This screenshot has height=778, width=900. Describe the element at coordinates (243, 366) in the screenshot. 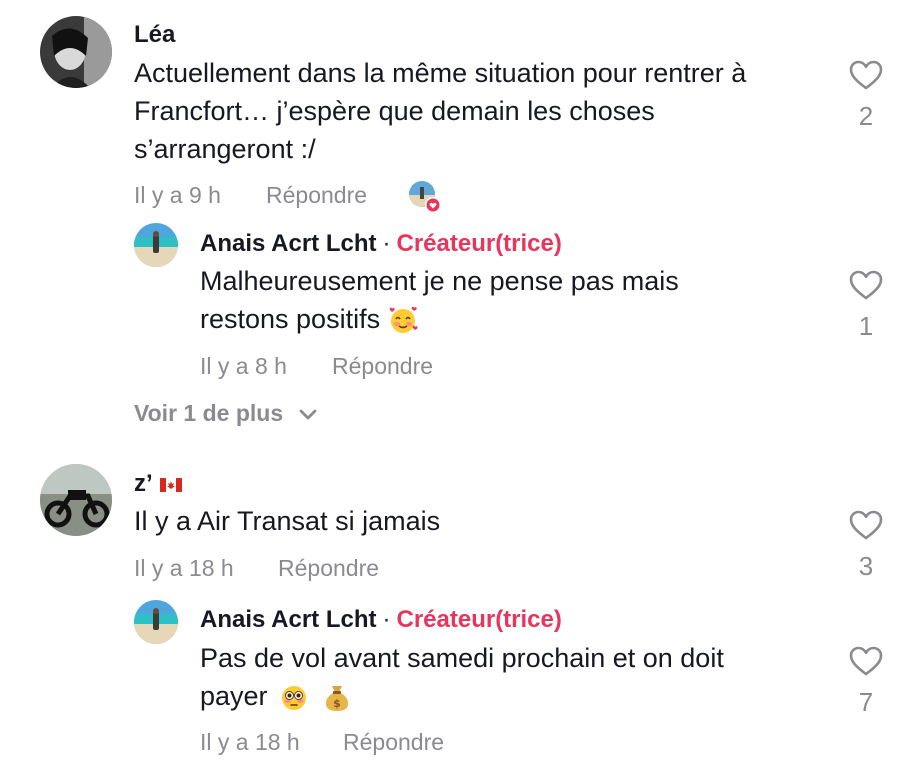

I see `reply-timestamp: Il y a 8 h` at that location.